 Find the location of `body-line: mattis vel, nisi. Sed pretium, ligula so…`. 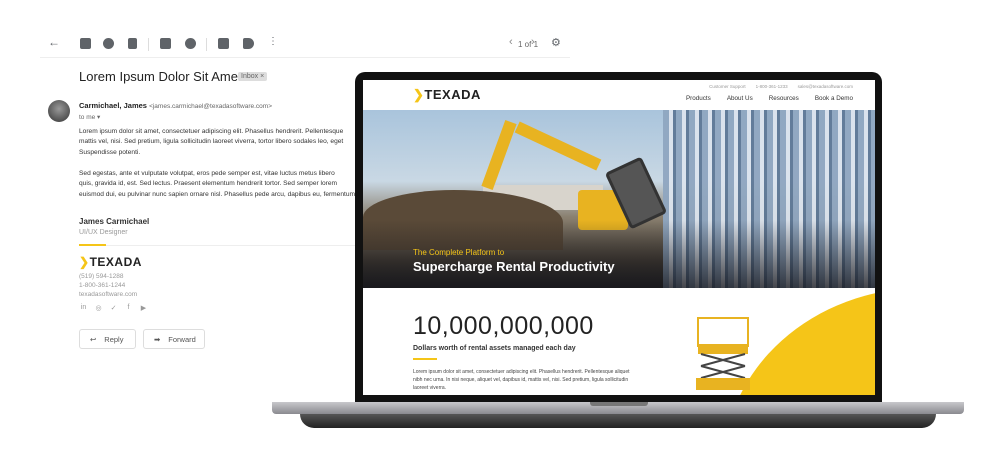

body-line: mattis vel, nisi. Sed pretium, ligula so… is located at coordinates (211, 141).